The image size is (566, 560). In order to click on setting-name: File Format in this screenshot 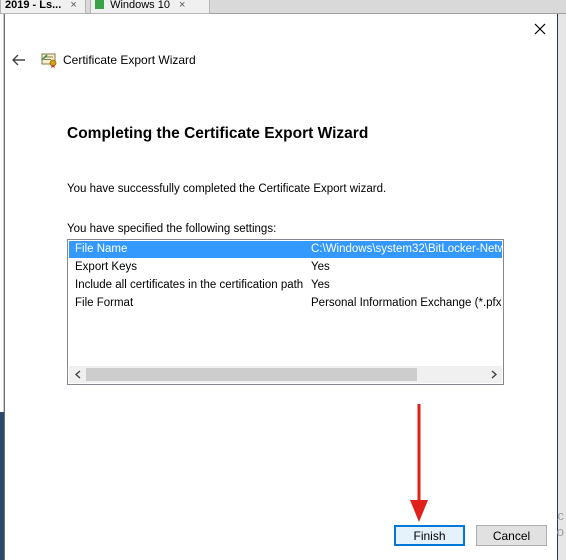, I will do `click(104, 303)`.